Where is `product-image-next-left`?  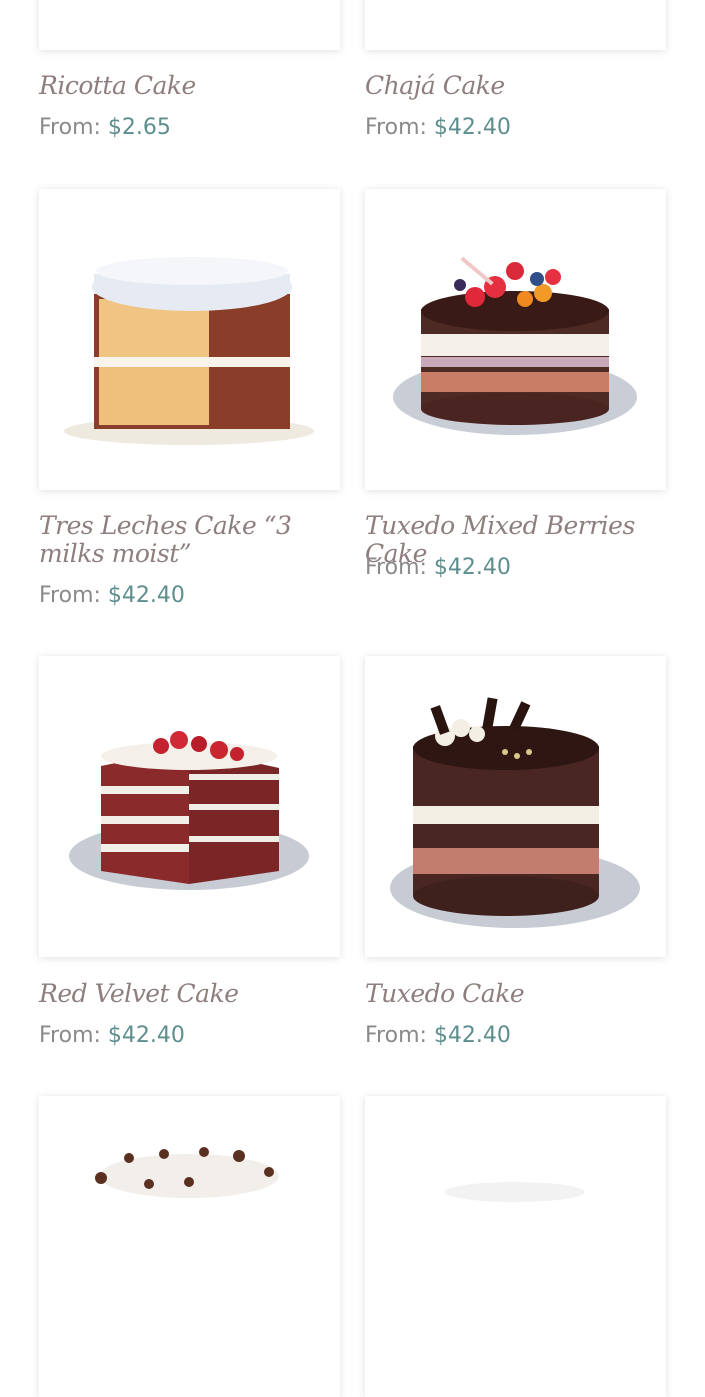 product-image-next-left is located at coordinates (189, 1246).